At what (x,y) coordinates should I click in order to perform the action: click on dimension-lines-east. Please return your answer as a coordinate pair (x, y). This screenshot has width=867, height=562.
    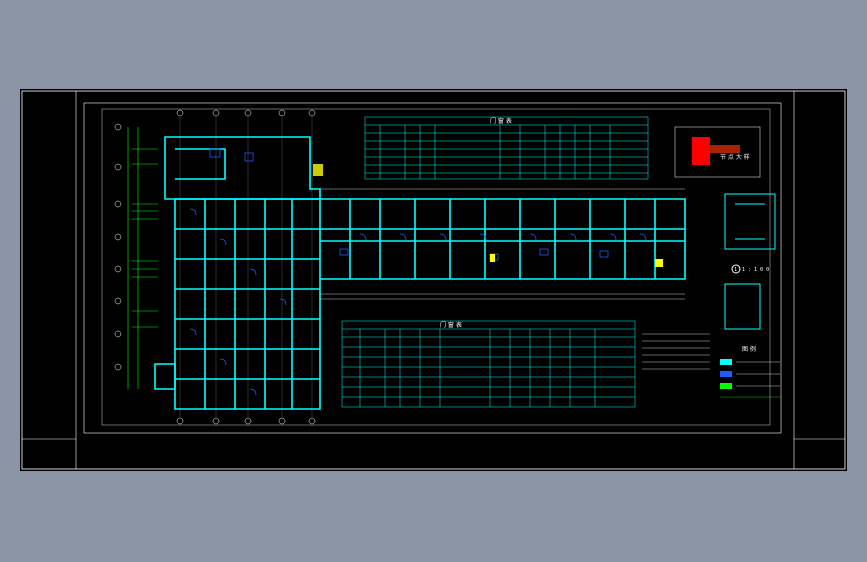
    Looking at the image, I should click on (502, 244).